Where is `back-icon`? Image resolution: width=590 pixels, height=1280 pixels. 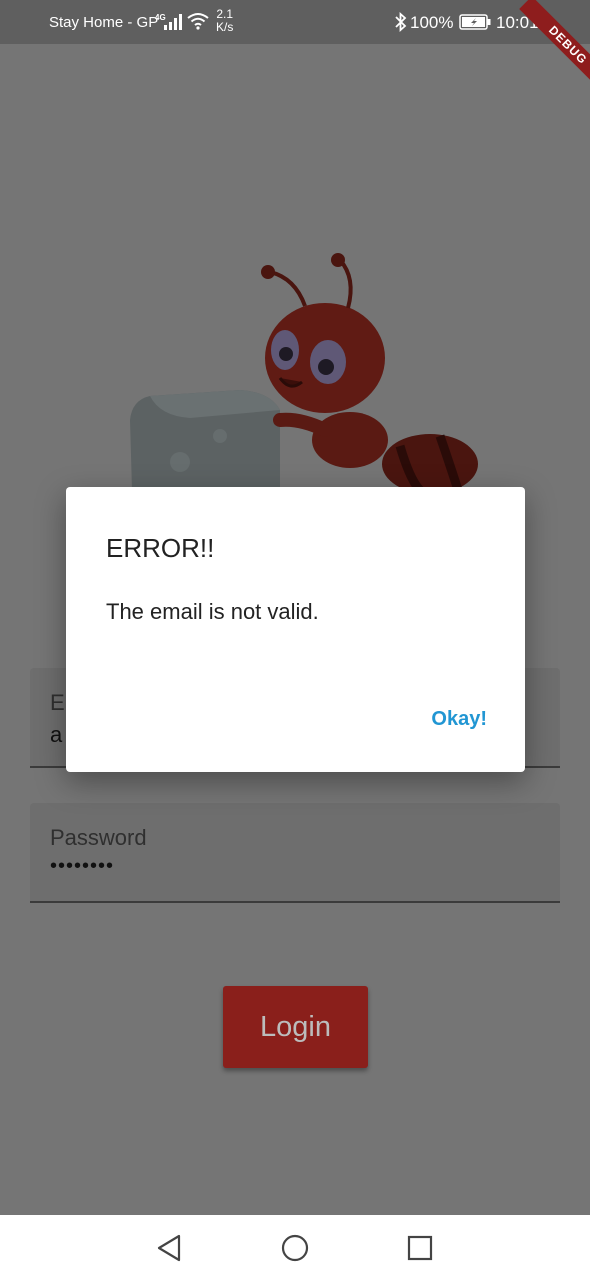 back-icon is located at coordinates (169, 1248).